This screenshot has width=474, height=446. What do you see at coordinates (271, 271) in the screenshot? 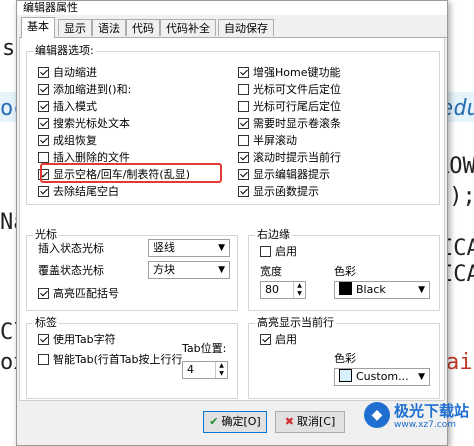
I see `right-margin-width-label: 宽度` at bounding box center [271, 271].